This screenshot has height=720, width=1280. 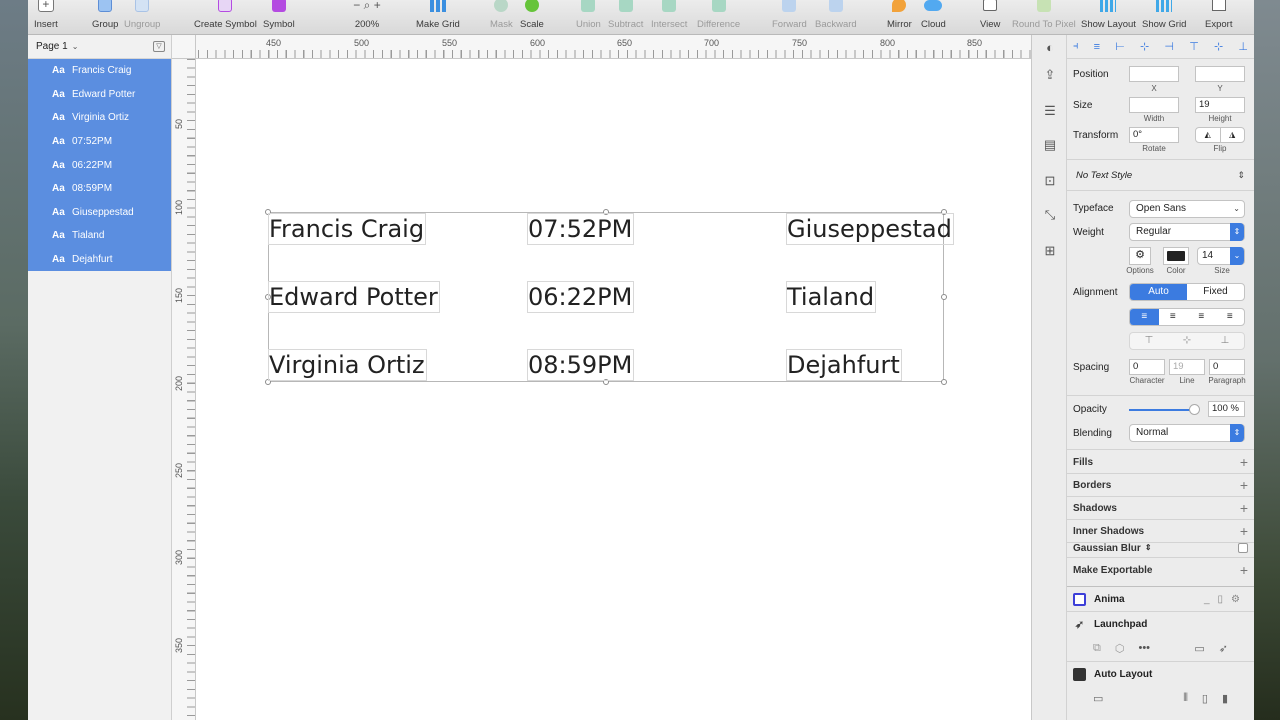 I want to click on align-center-icon: ⊹, so click(x=1144, y=46).